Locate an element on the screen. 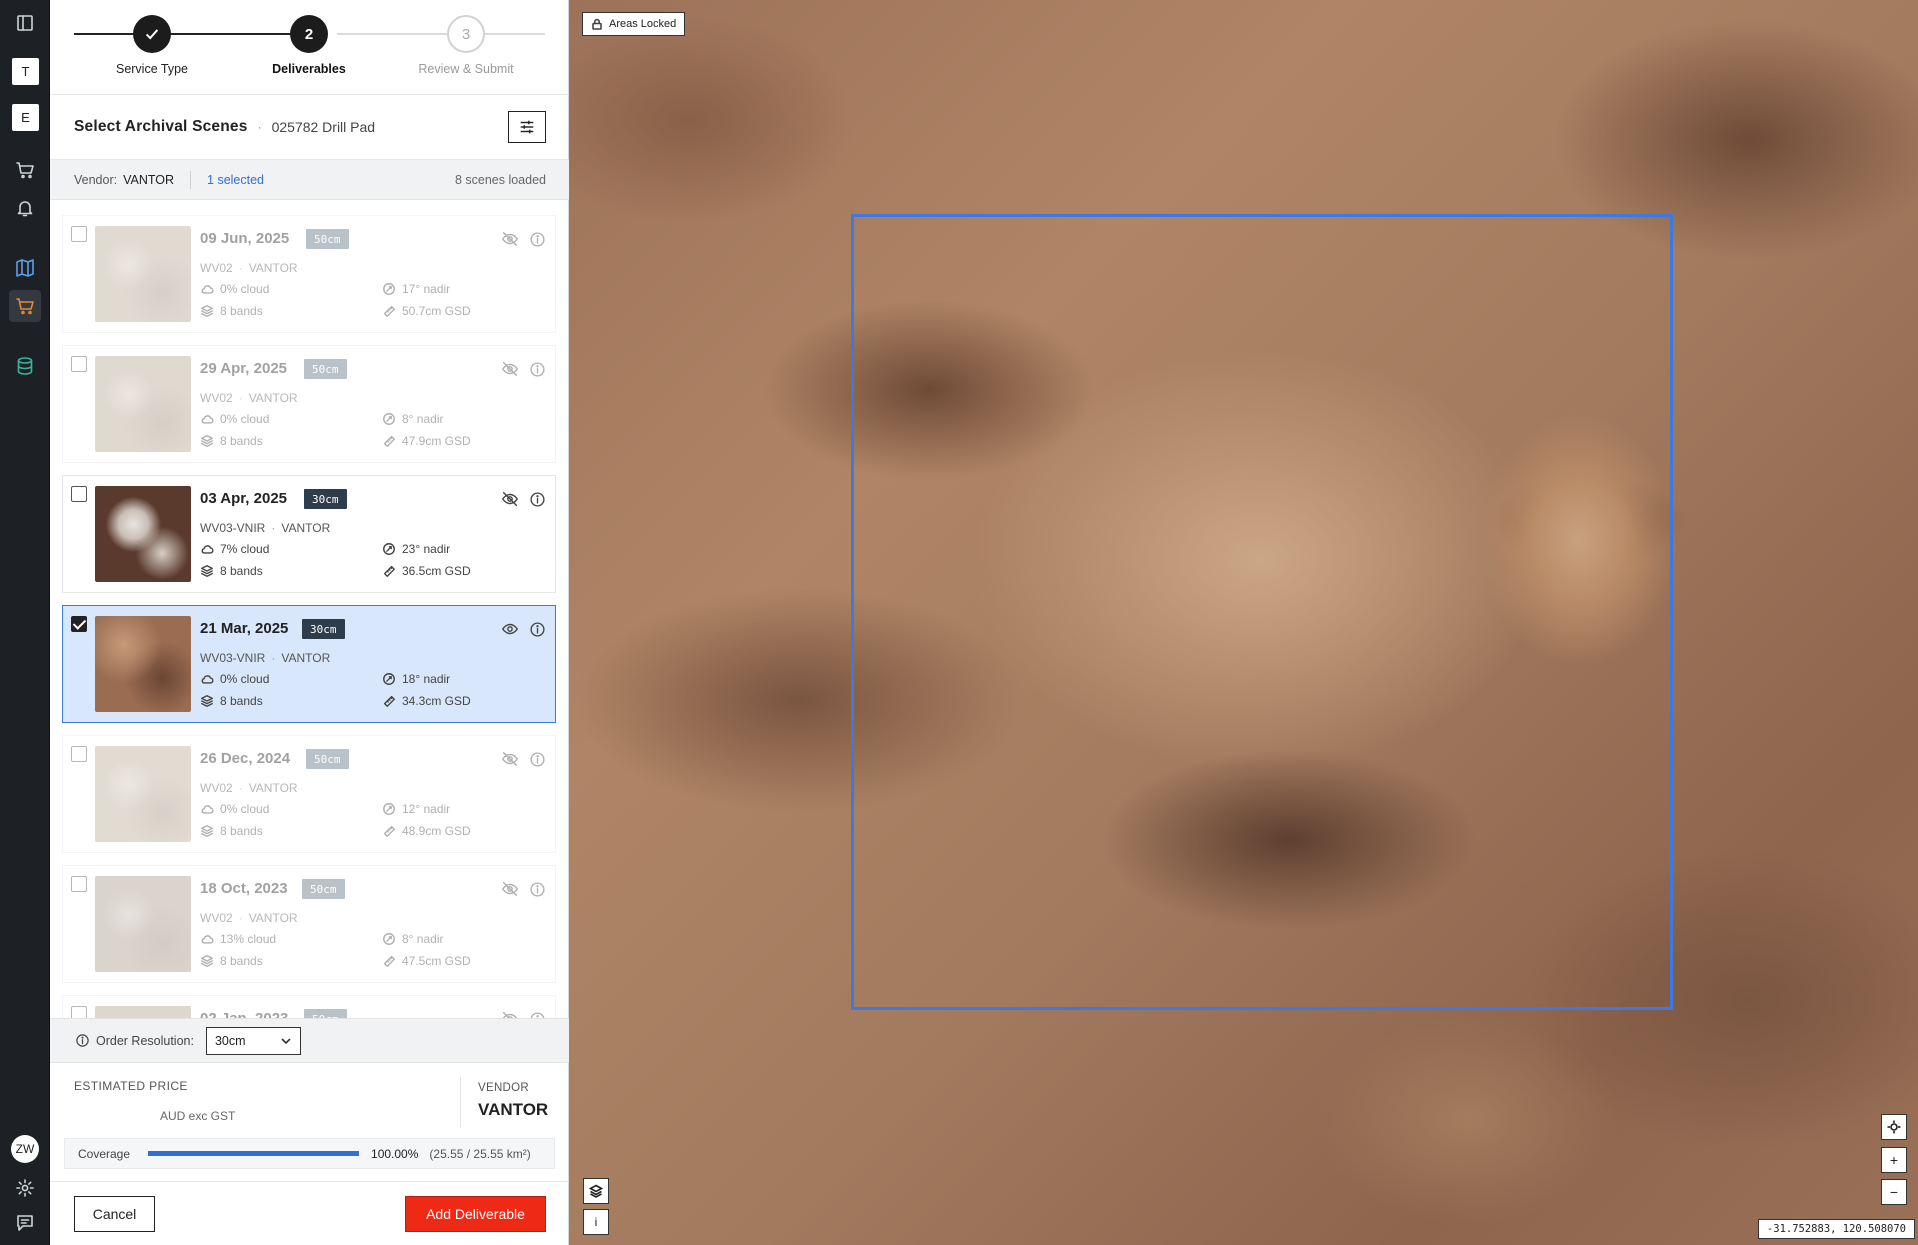  app-sidebar: T E ZW is located at coordinates (25, 622).